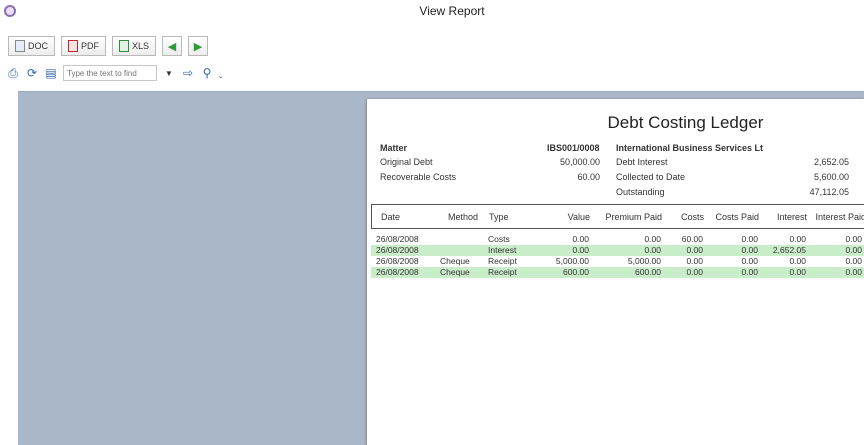 This screenshot has width=864, height=445. What do you see at coordinates (839, 217) in the screenshot?
I see `col-interest-paid: Interest Paid` at bounding box center [839, 217].